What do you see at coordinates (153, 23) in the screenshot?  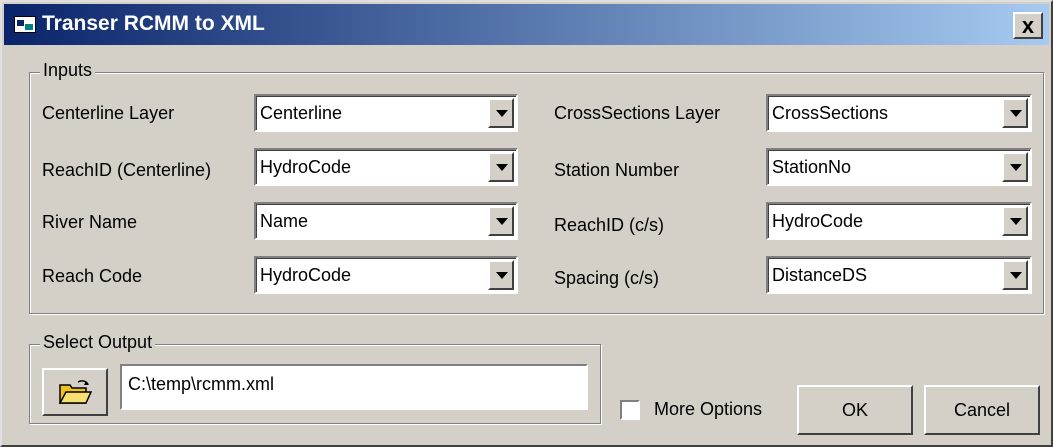 I see `window-title: Transer RCMM to XML` at bounding box center [153, 23].